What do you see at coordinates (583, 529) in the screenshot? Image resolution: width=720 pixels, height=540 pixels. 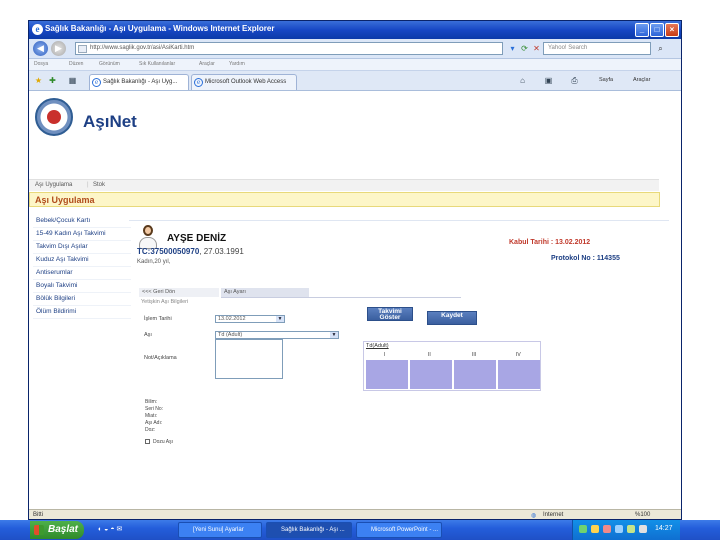 I see `network-icon` at bounding box center [583, 529].